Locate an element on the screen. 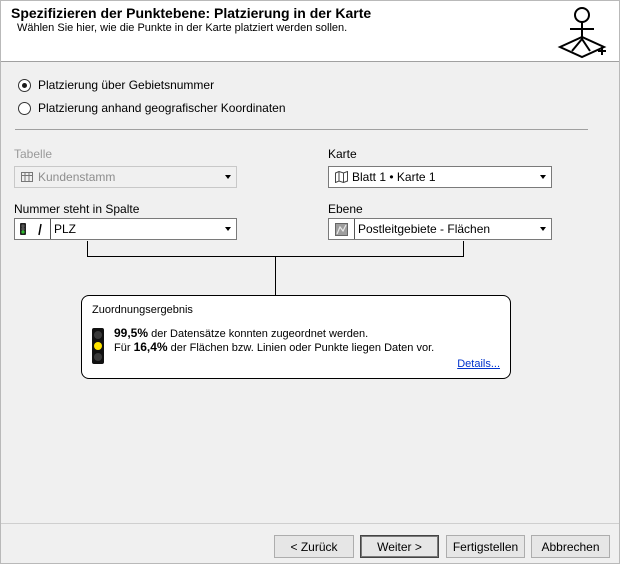 This screenshot has height=564, width=620. separator-line is located at coordinates (301, 129).